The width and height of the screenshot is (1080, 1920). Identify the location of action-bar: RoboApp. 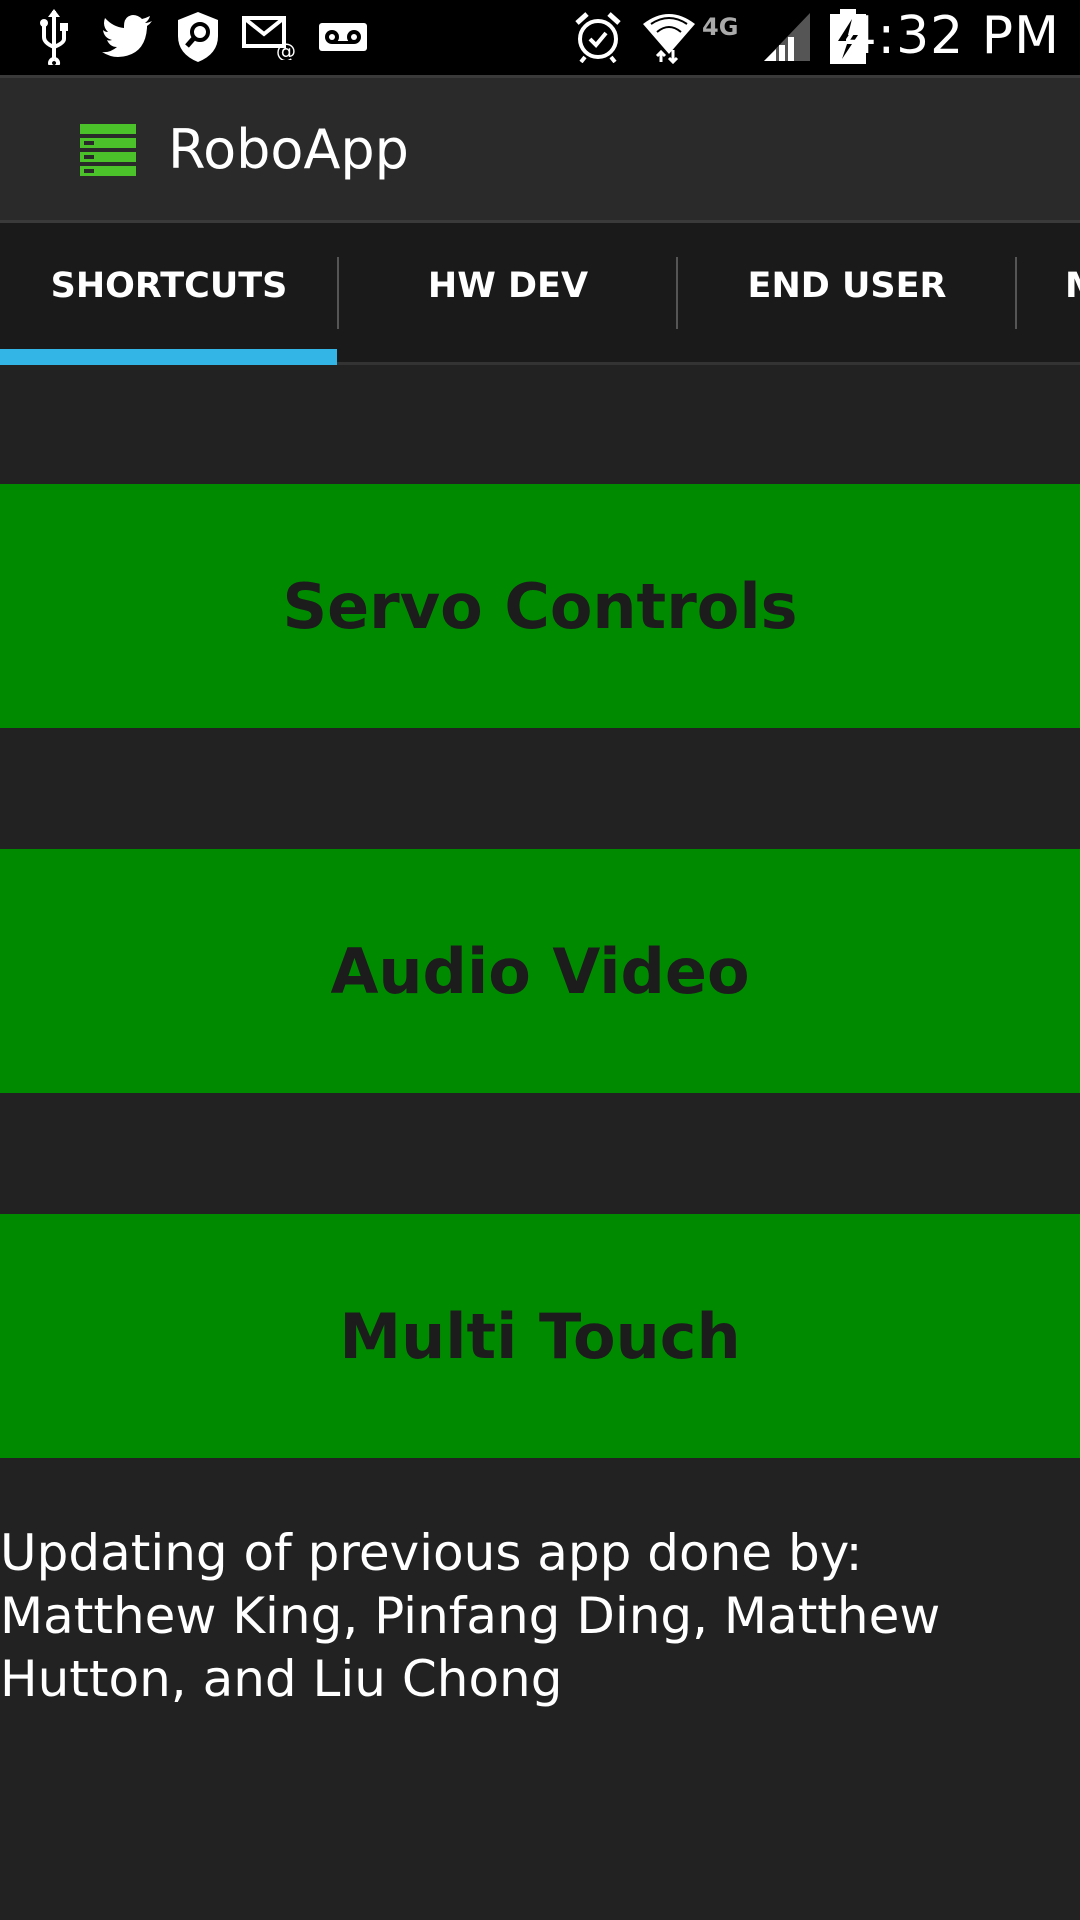
(540, 149).